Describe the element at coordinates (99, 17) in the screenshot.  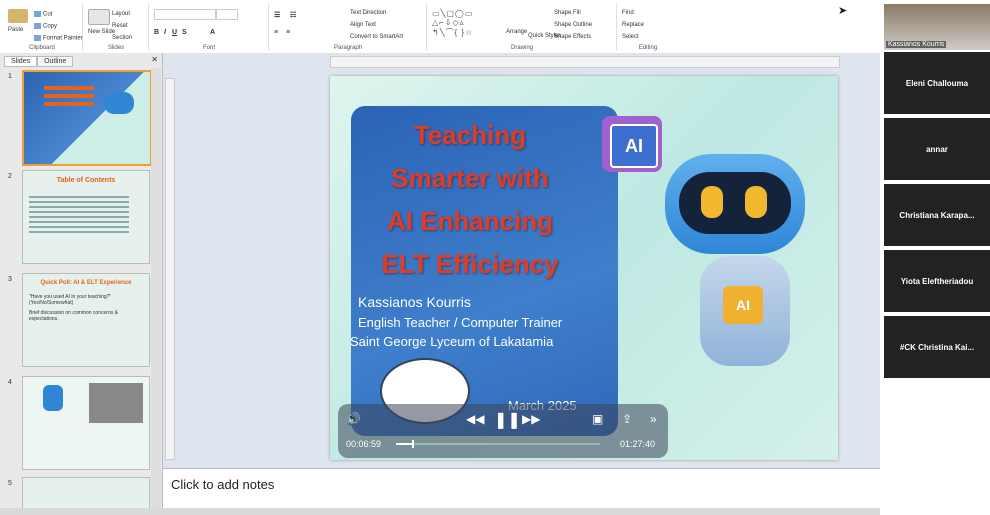
I see `new-slide-icon` at that location.